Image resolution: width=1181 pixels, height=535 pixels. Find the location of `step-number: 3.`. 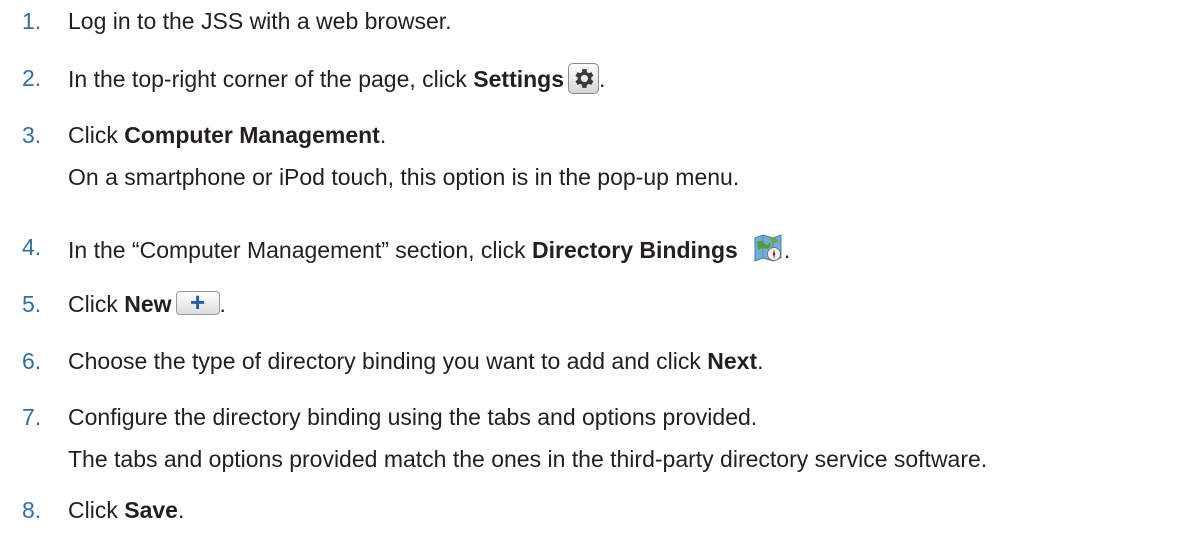

step-number: 3. is located at coordinates (32, 135).